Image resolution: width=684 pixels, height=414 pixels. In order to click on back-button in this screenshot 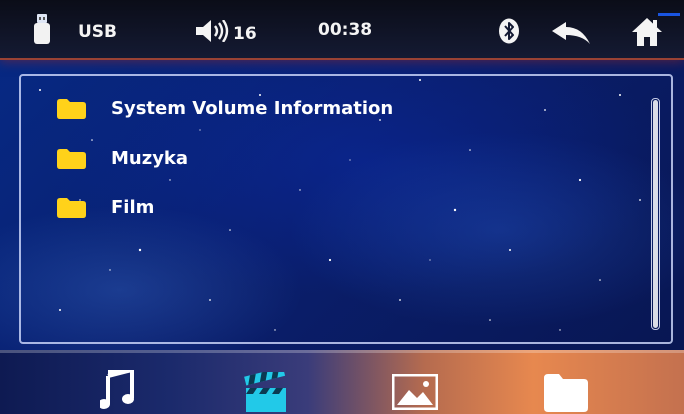, I will do `click(571, 33)`.